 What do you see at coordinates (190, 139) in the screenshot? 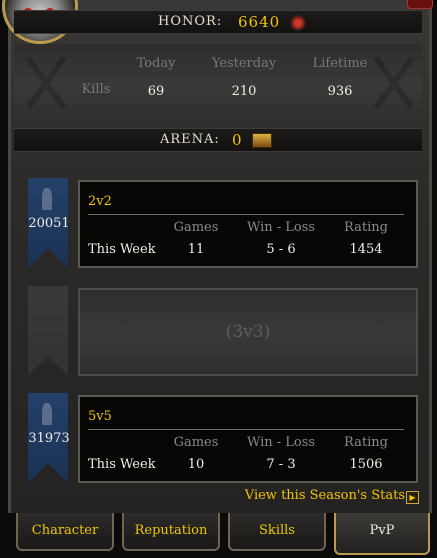
I see `arena-label: ARENA:` at bounding box center [190, 139].